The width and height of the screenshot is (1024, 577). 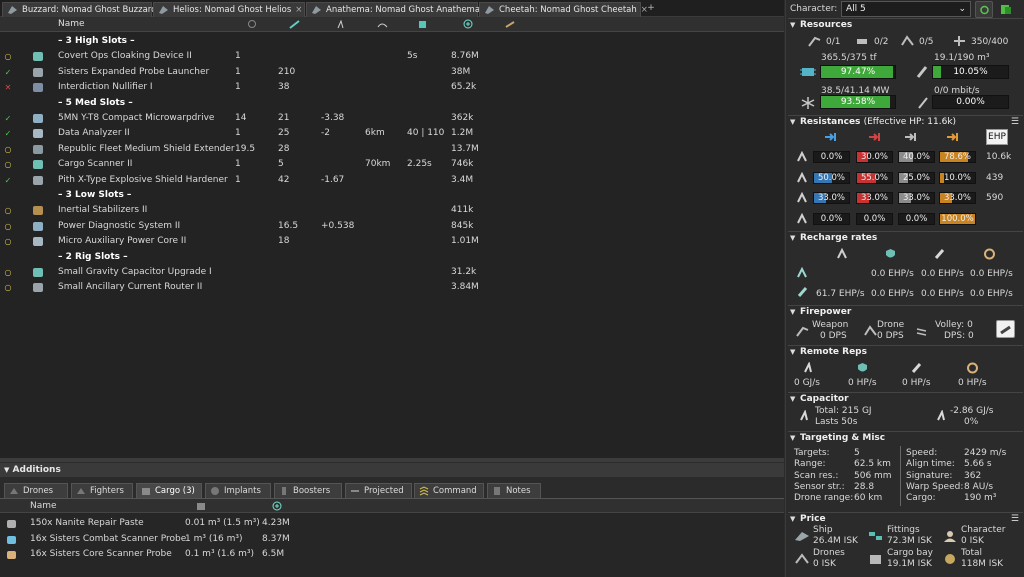 What do you see at coordinates (298, 10) in the screenshot?
I see `close-icon: ×` at bounding box center [298, 10].